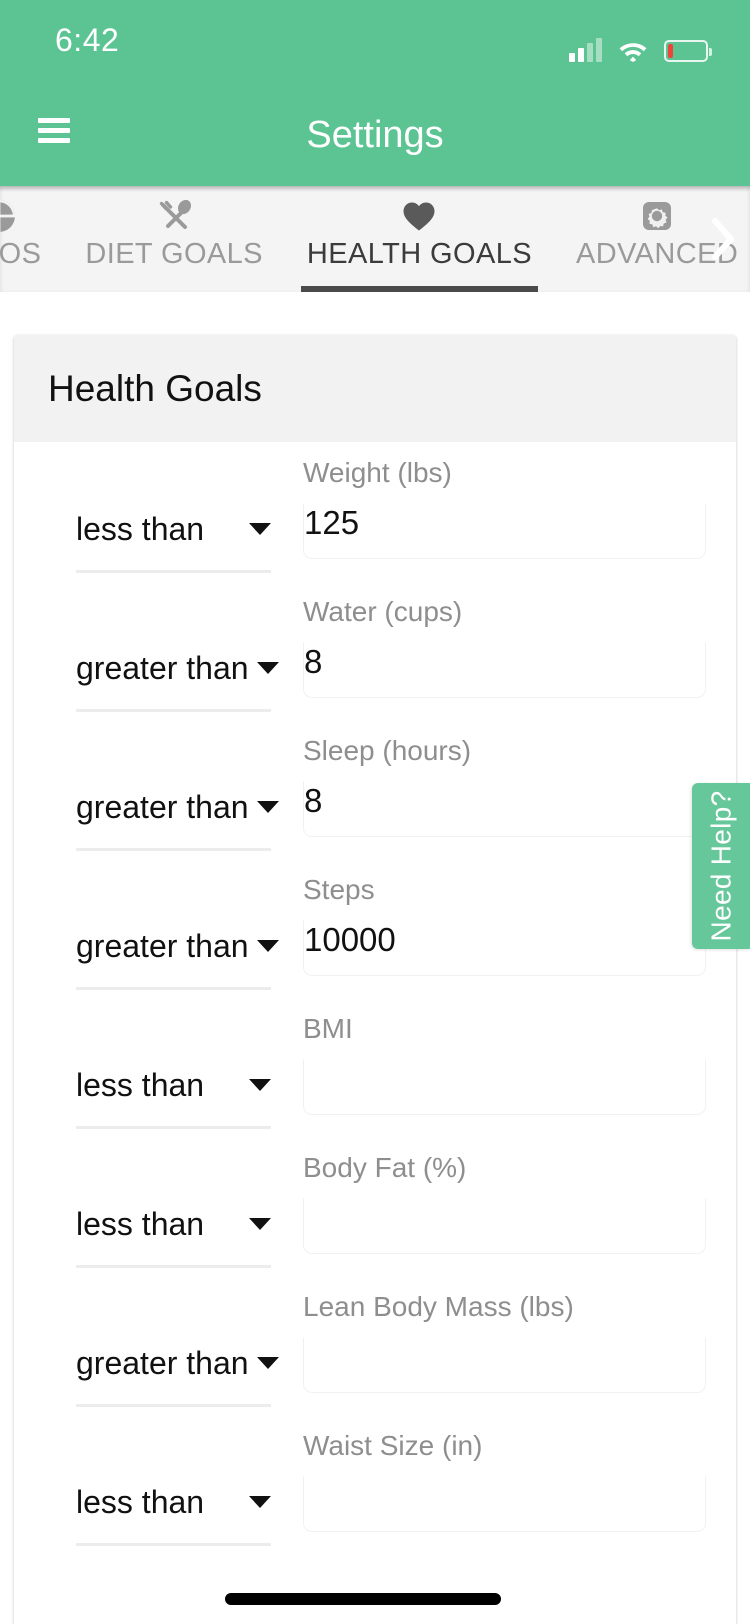  I want to click on field-label: Sleep (hours), so click(387, 750).